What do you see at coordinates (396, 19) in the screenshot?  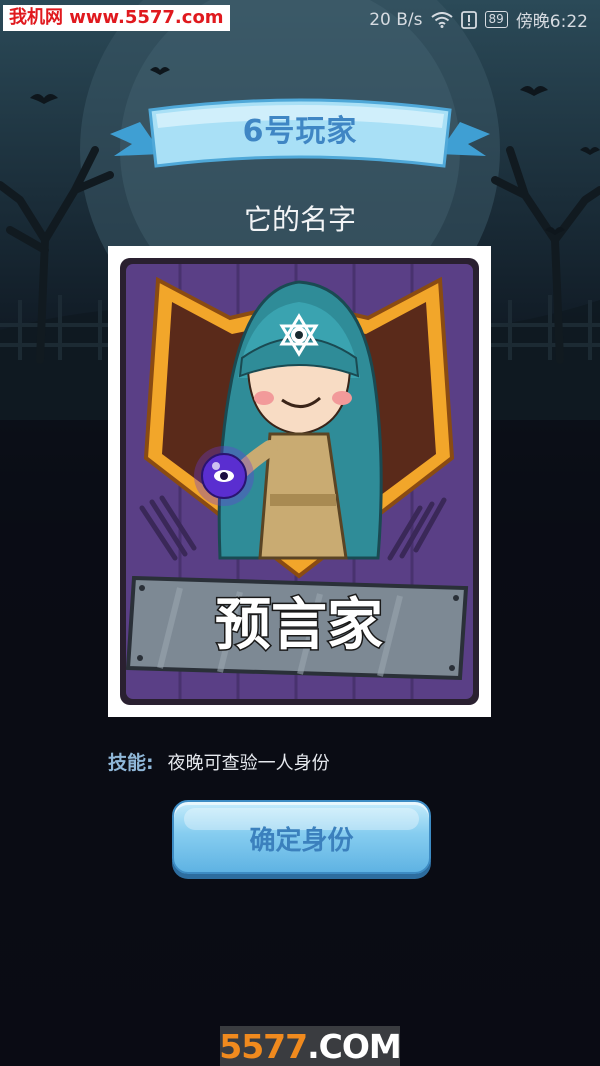 I see `network-speed: 20 B/s` at bounding box center [396, 19].